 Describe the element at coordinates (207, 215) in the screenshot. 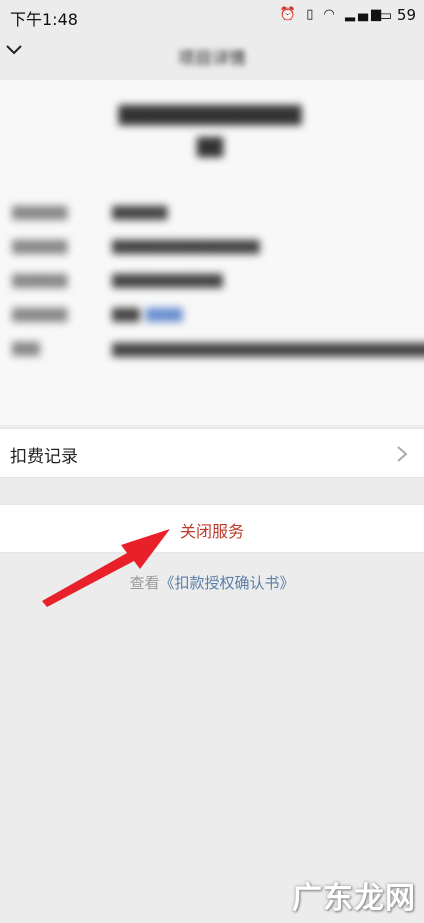

I see `detail-row: ██████ ██████` at that location.